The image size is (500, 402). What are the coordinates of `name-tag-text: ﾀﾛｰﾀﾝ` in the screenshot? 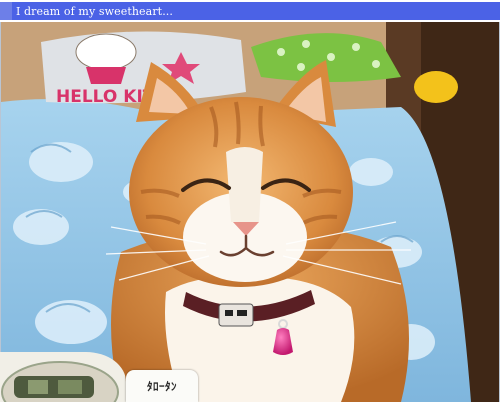 It's located at (162, 386).